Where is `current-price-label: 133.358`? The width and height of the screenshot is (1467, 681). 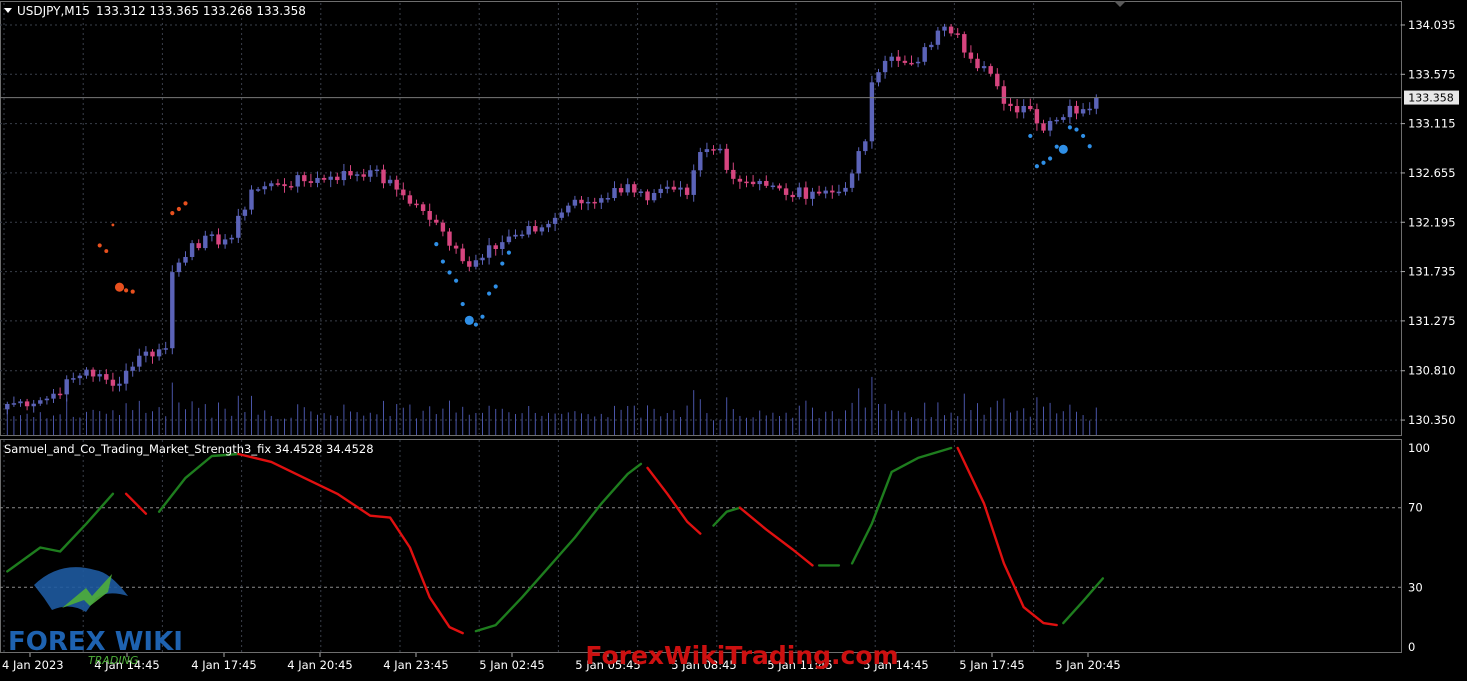
current-price-label: 133.358 is located at coordinates (1431, 98).